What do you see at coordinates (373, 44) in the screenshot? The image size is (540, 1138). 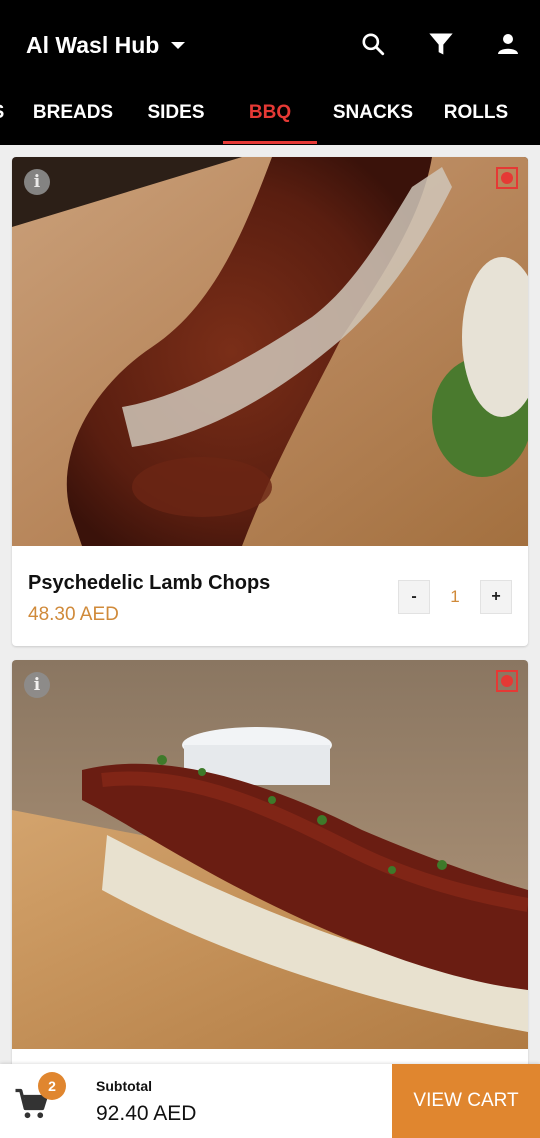 I see `search-icon` at bounding box center [373, 44].